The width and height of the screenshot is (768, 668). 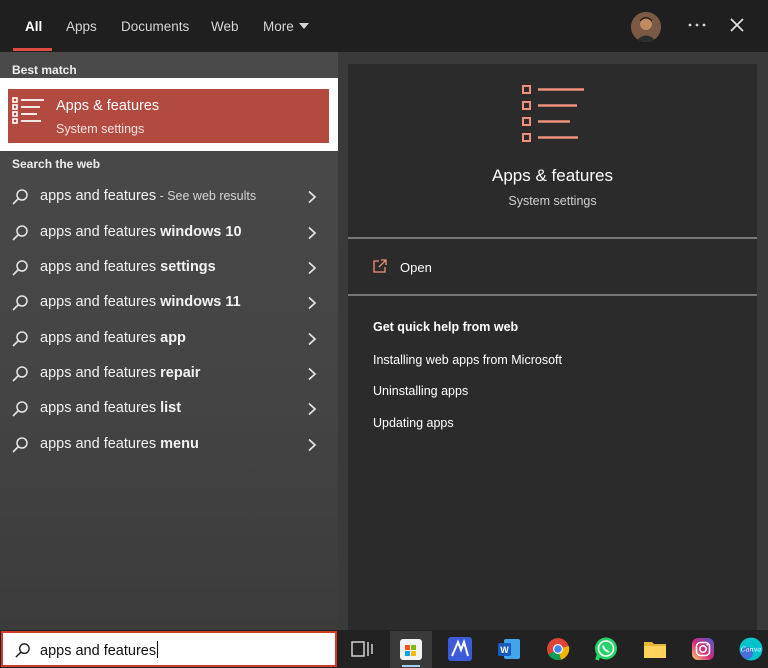 What do you see at coordinates (303, 26) in the screenshot?
I see `chevron-down-icon` at bounding box center [303, 26].